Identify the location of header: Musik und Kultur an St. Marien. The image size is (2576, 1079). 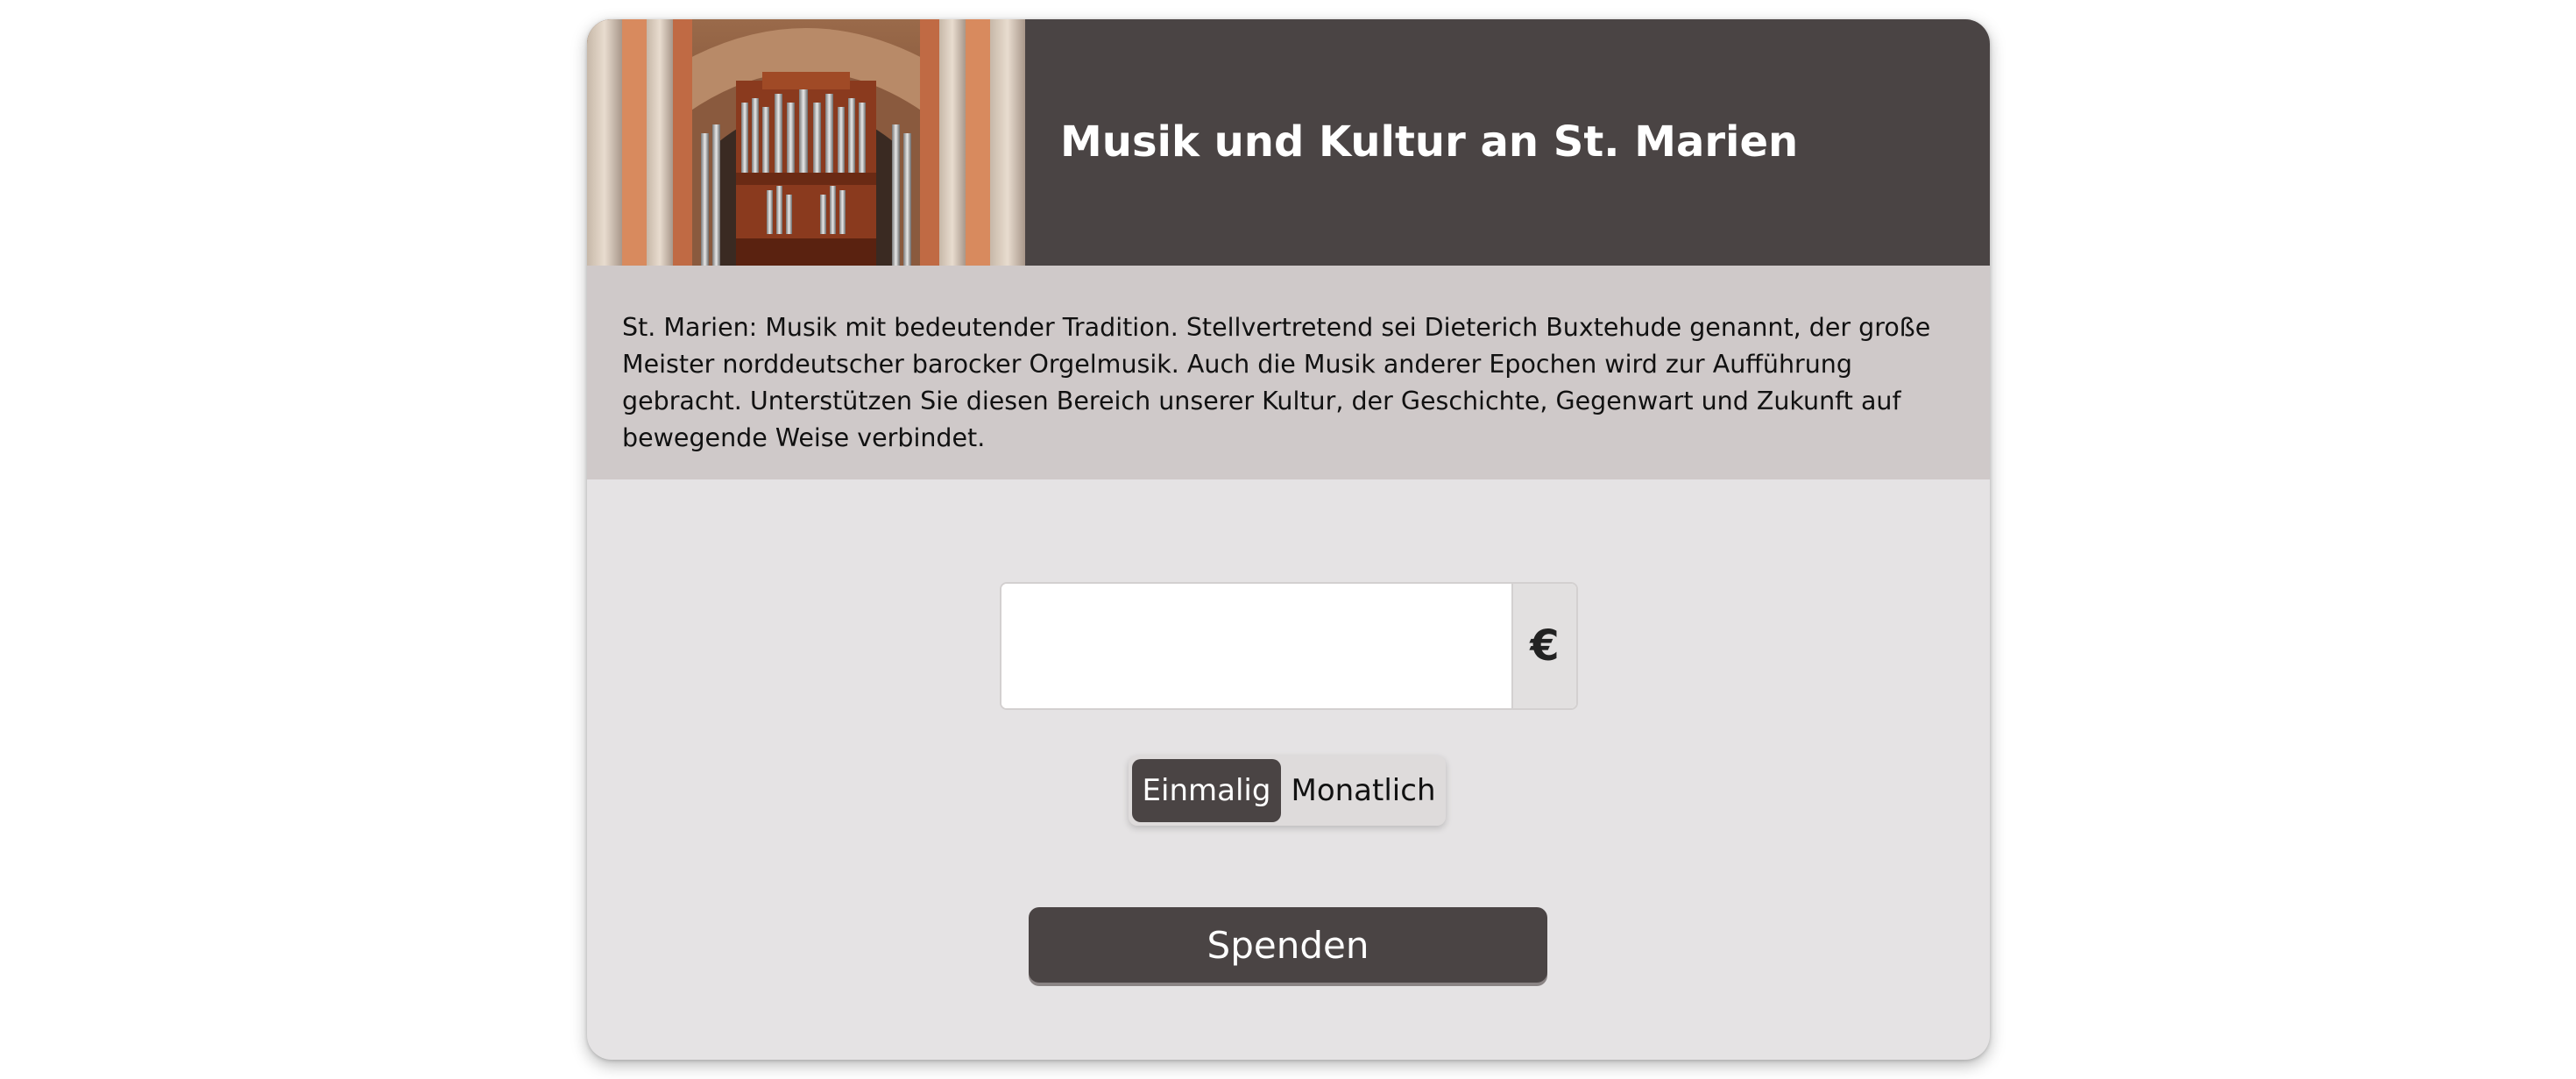
(1288, 142).